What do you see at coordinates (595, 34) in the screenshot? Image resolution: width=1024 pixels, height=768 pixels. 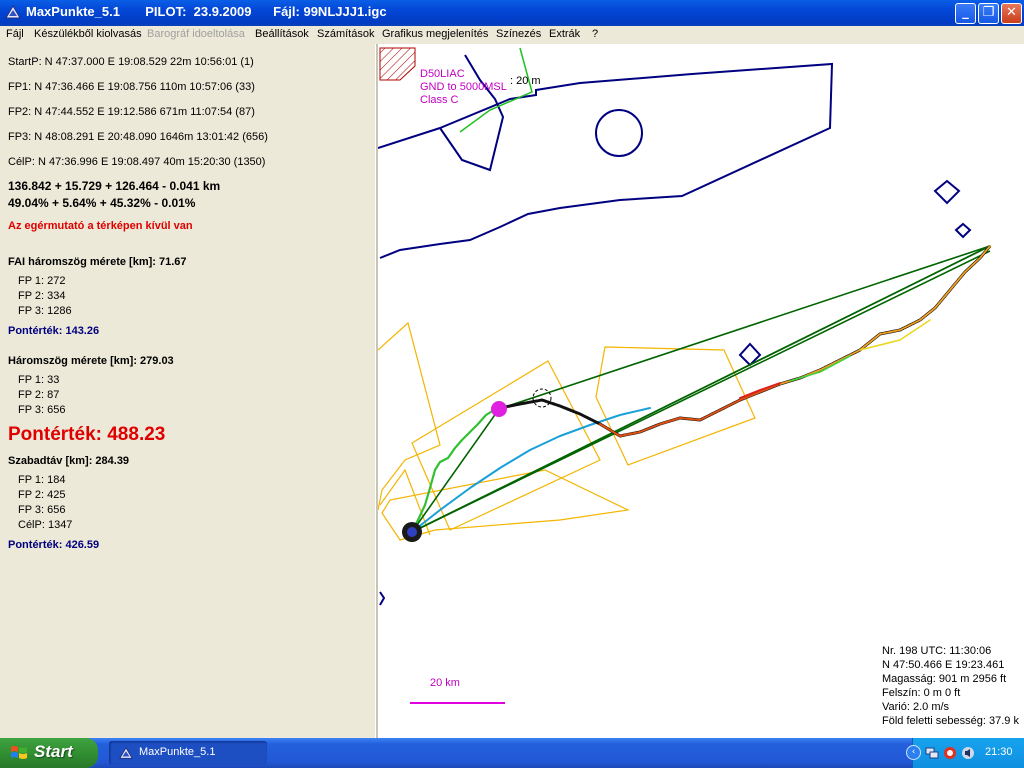 I see `menu-help: ?` at bounding box center [595, 34].